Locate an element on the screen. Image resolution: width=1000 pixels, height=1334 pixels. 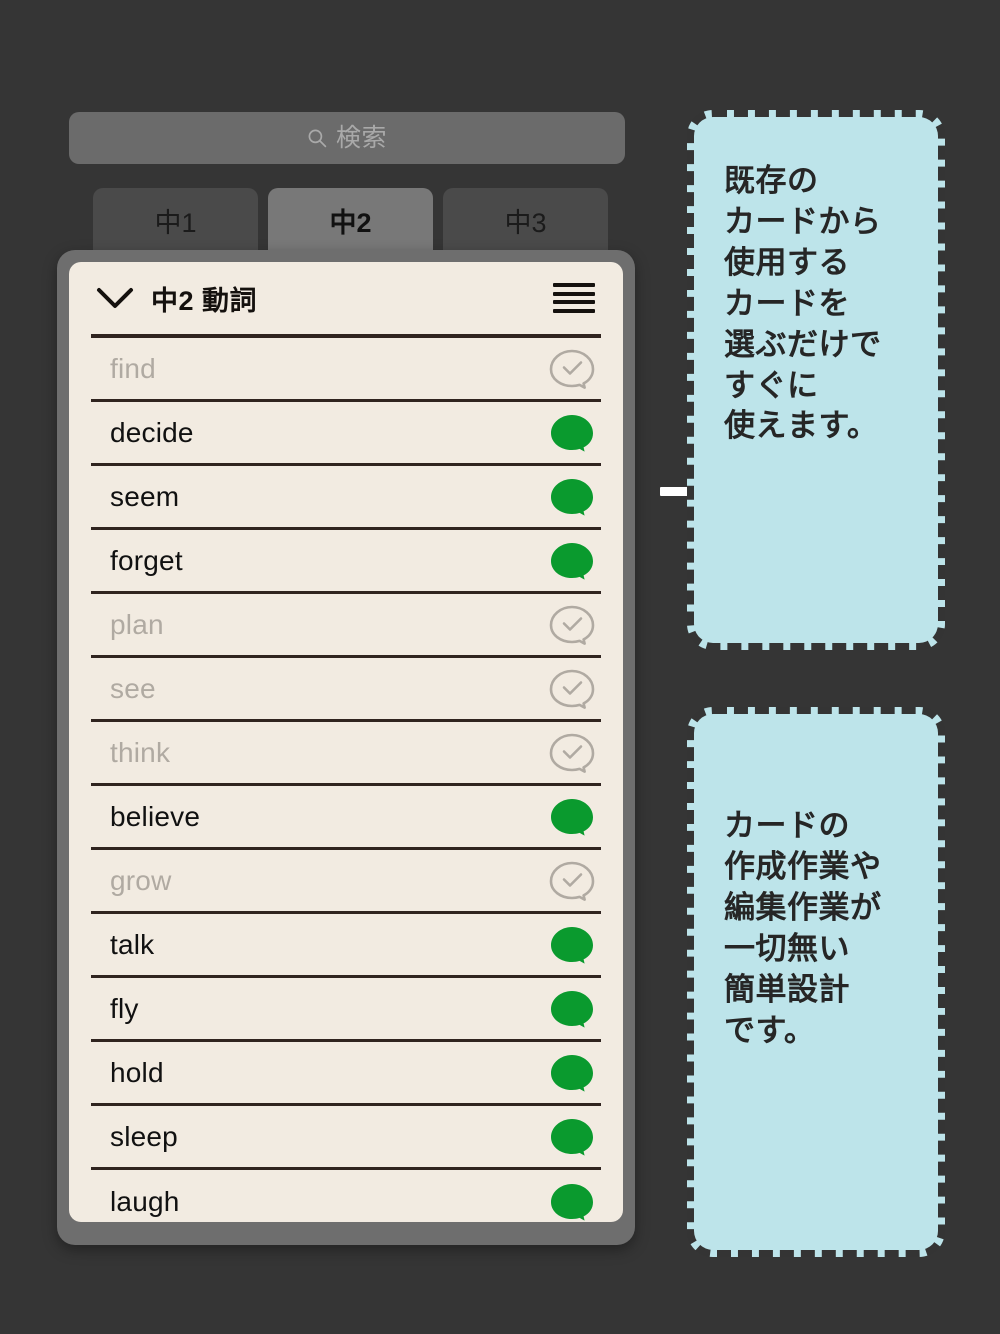
word-label: hold is located at coordinates (137, 1072).